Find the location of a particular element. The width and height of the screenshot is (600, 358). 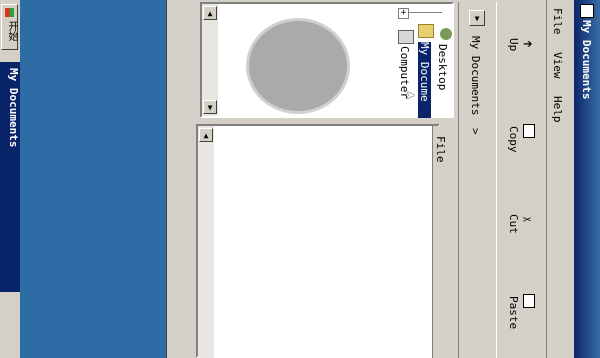

tree-scrollbar: ▲ ▼ is located at coordinates (210, 60).